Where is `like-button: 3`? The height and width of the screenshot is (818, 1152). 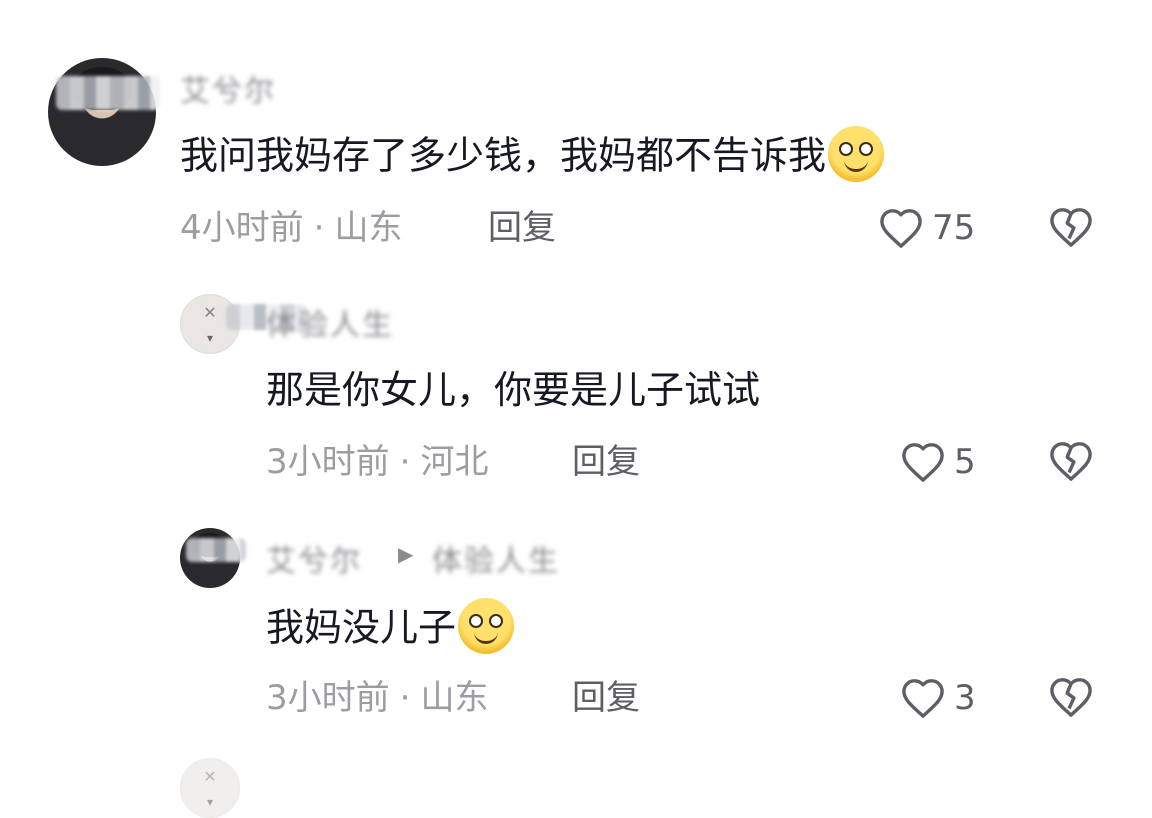 like-button: 3 is located at coordinates (938, 698).